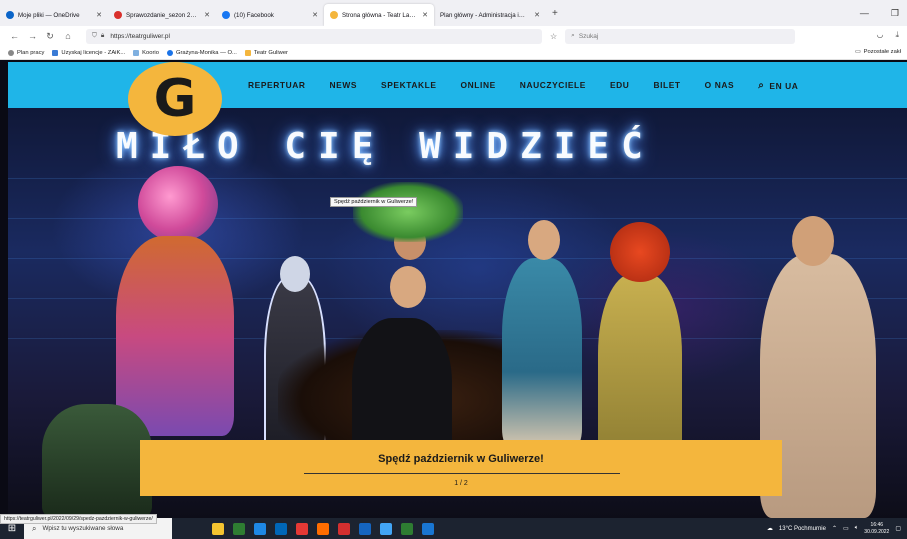 This screenshot has height=539, width=907. What do you see at coordinates (640, 252) in the screenshot?
I see `performer-red-hair` at bounding box center [640, 252].